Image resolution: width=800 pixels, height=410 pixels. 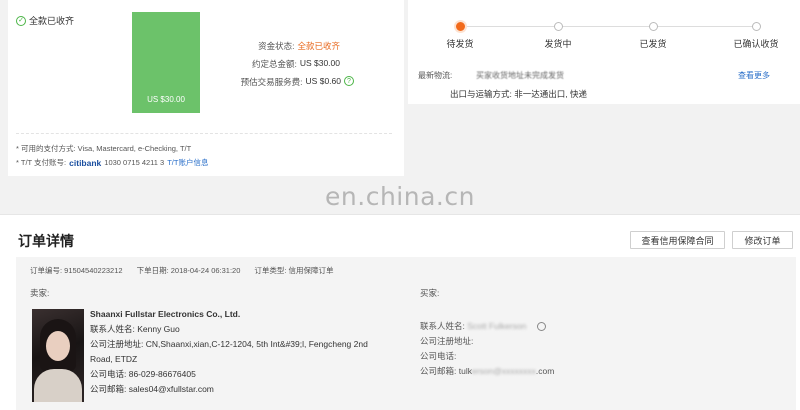 I want to click on buyer-label: 买家:, so click(x=430, y=293).